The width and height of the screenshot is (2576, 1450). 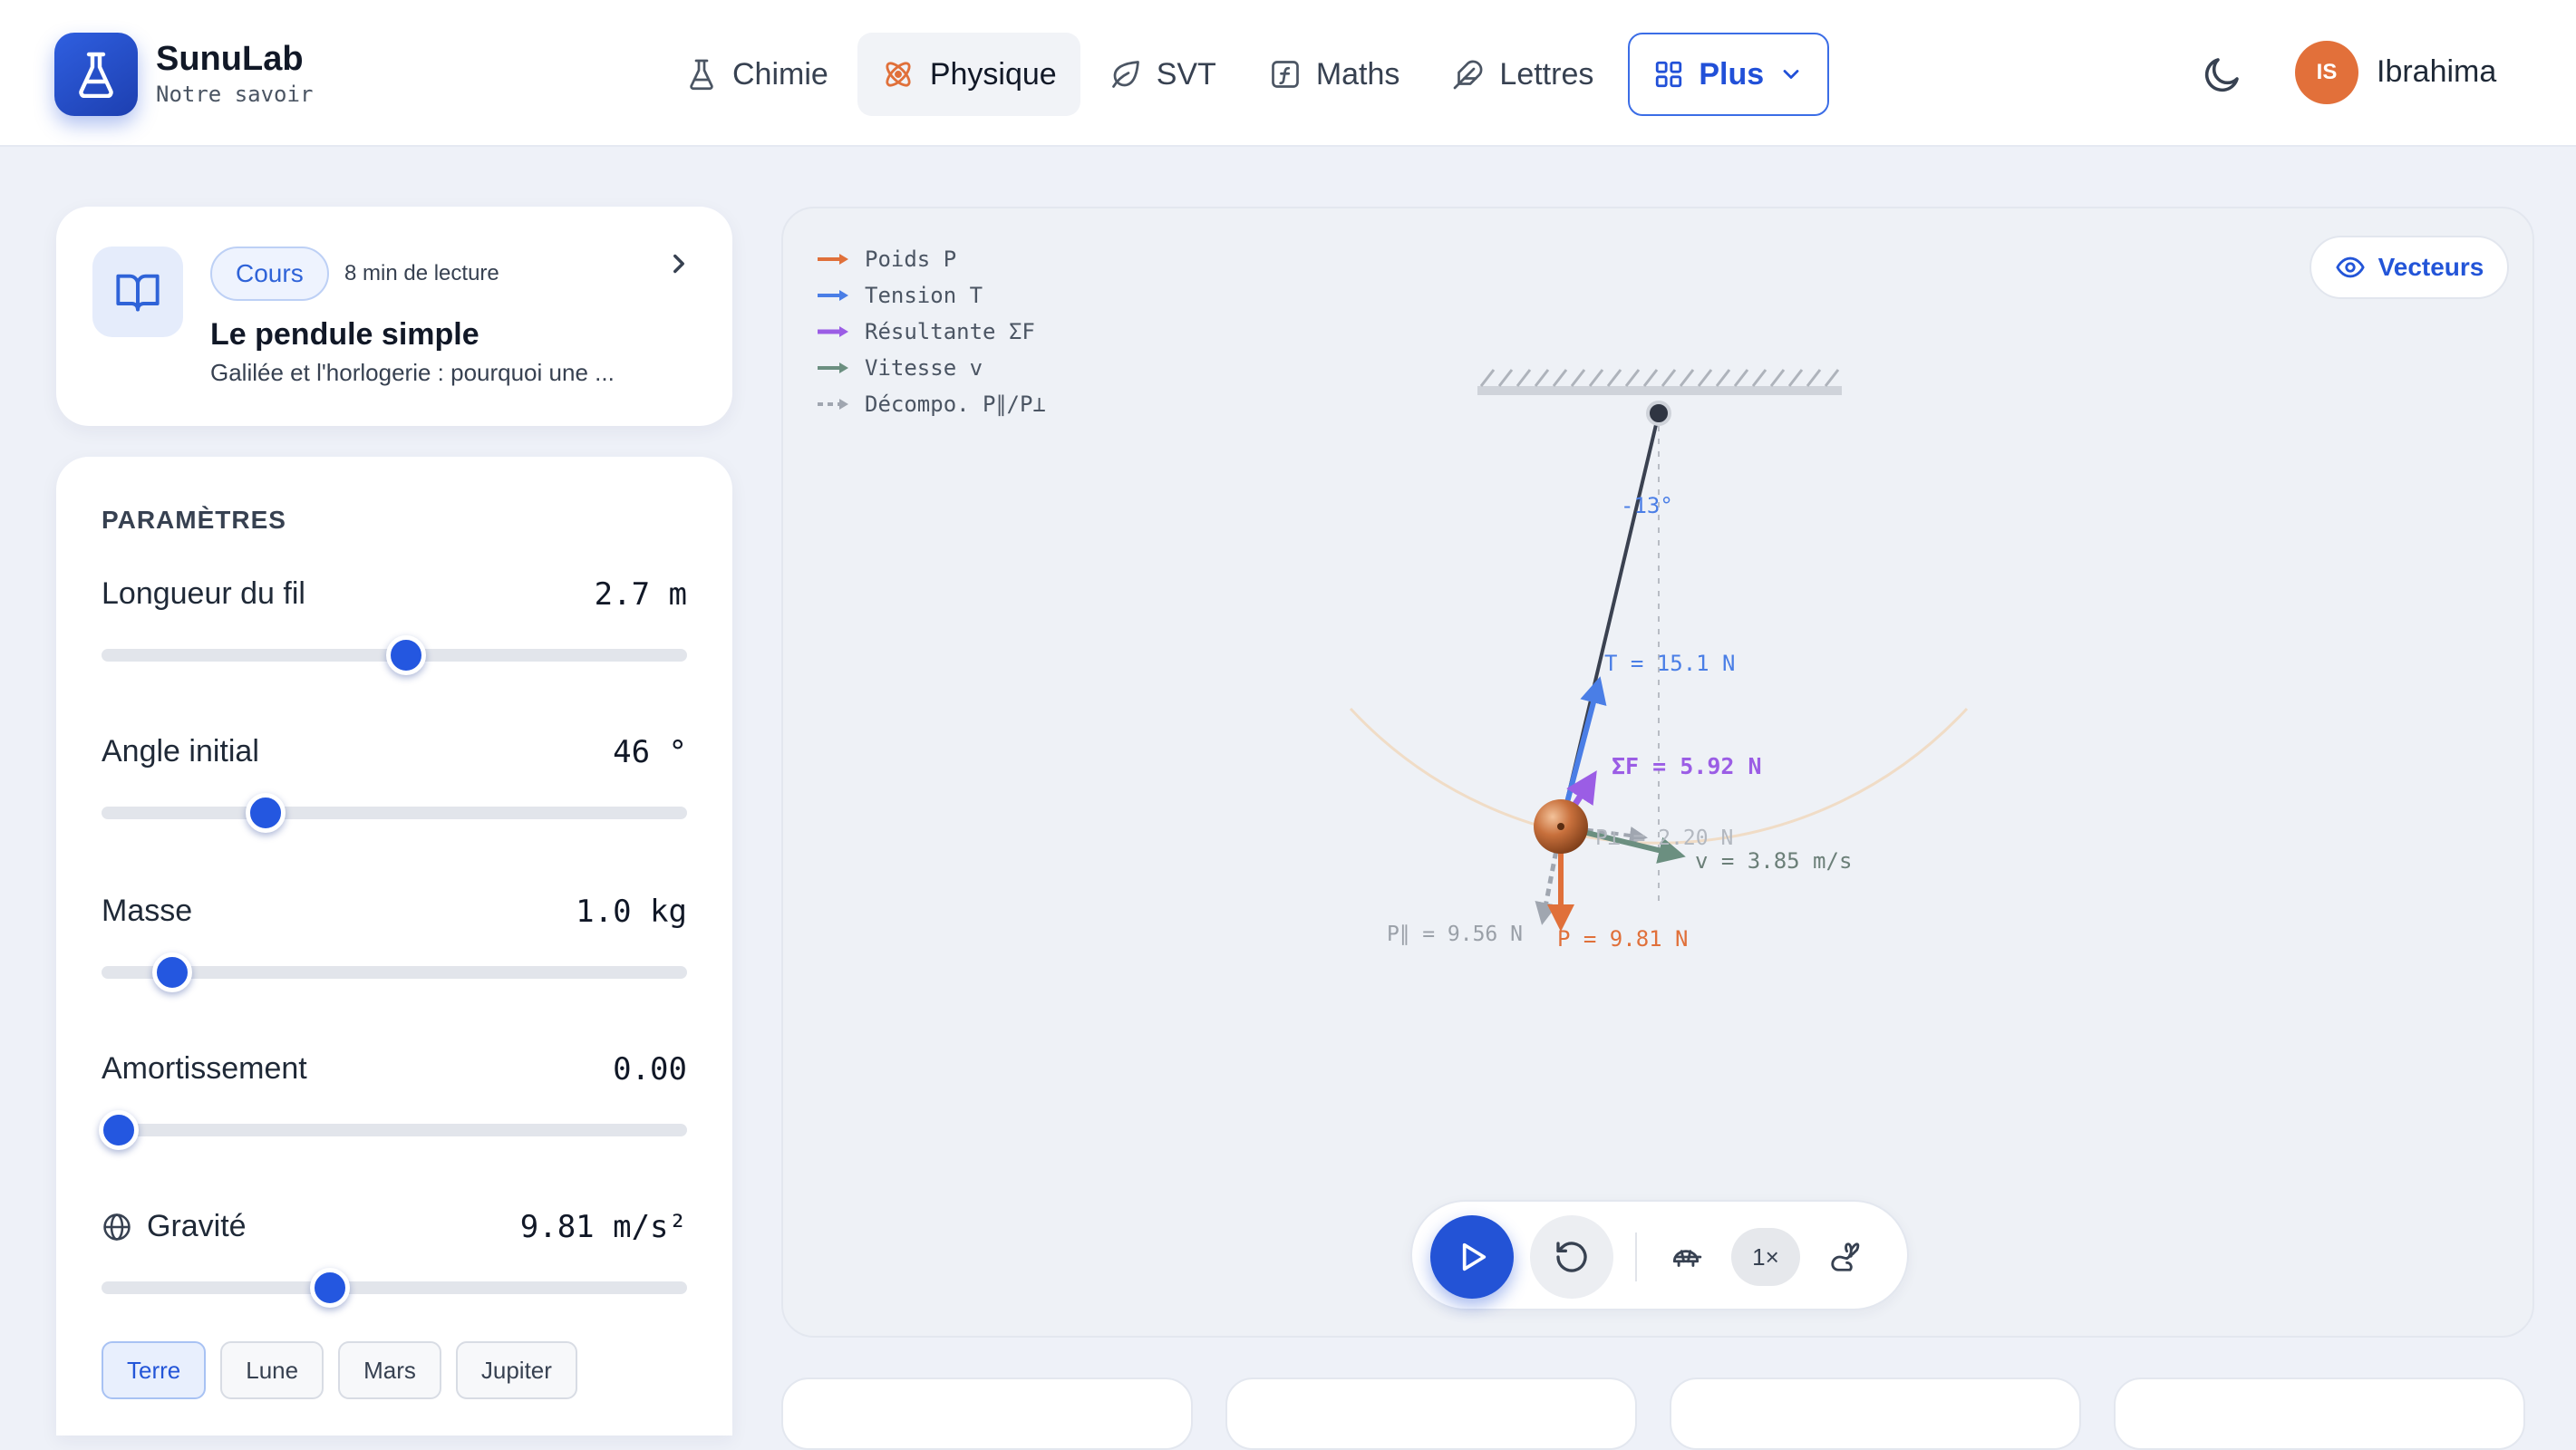 I want to click on slow-motion-button, so click(x=1686, y=1257).